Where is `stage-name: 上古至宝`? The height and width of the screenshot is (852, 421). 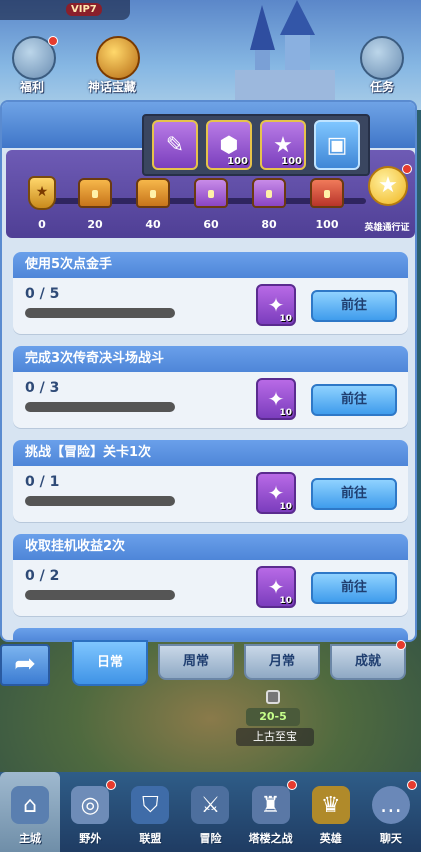 stage-name: 上古至宝 is located at coordinates (275, 737).